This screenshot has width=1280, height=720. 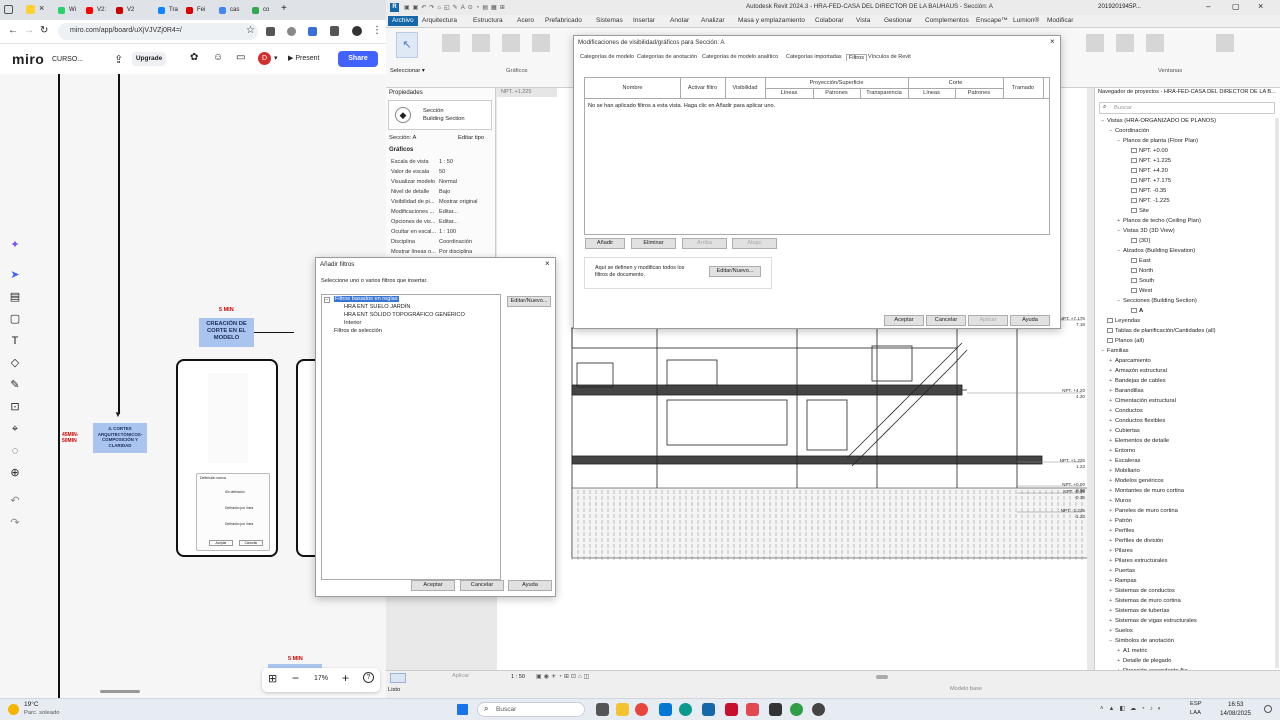 I want to click on level-name: NPT. +4.20, so click(x=1065, y=390).